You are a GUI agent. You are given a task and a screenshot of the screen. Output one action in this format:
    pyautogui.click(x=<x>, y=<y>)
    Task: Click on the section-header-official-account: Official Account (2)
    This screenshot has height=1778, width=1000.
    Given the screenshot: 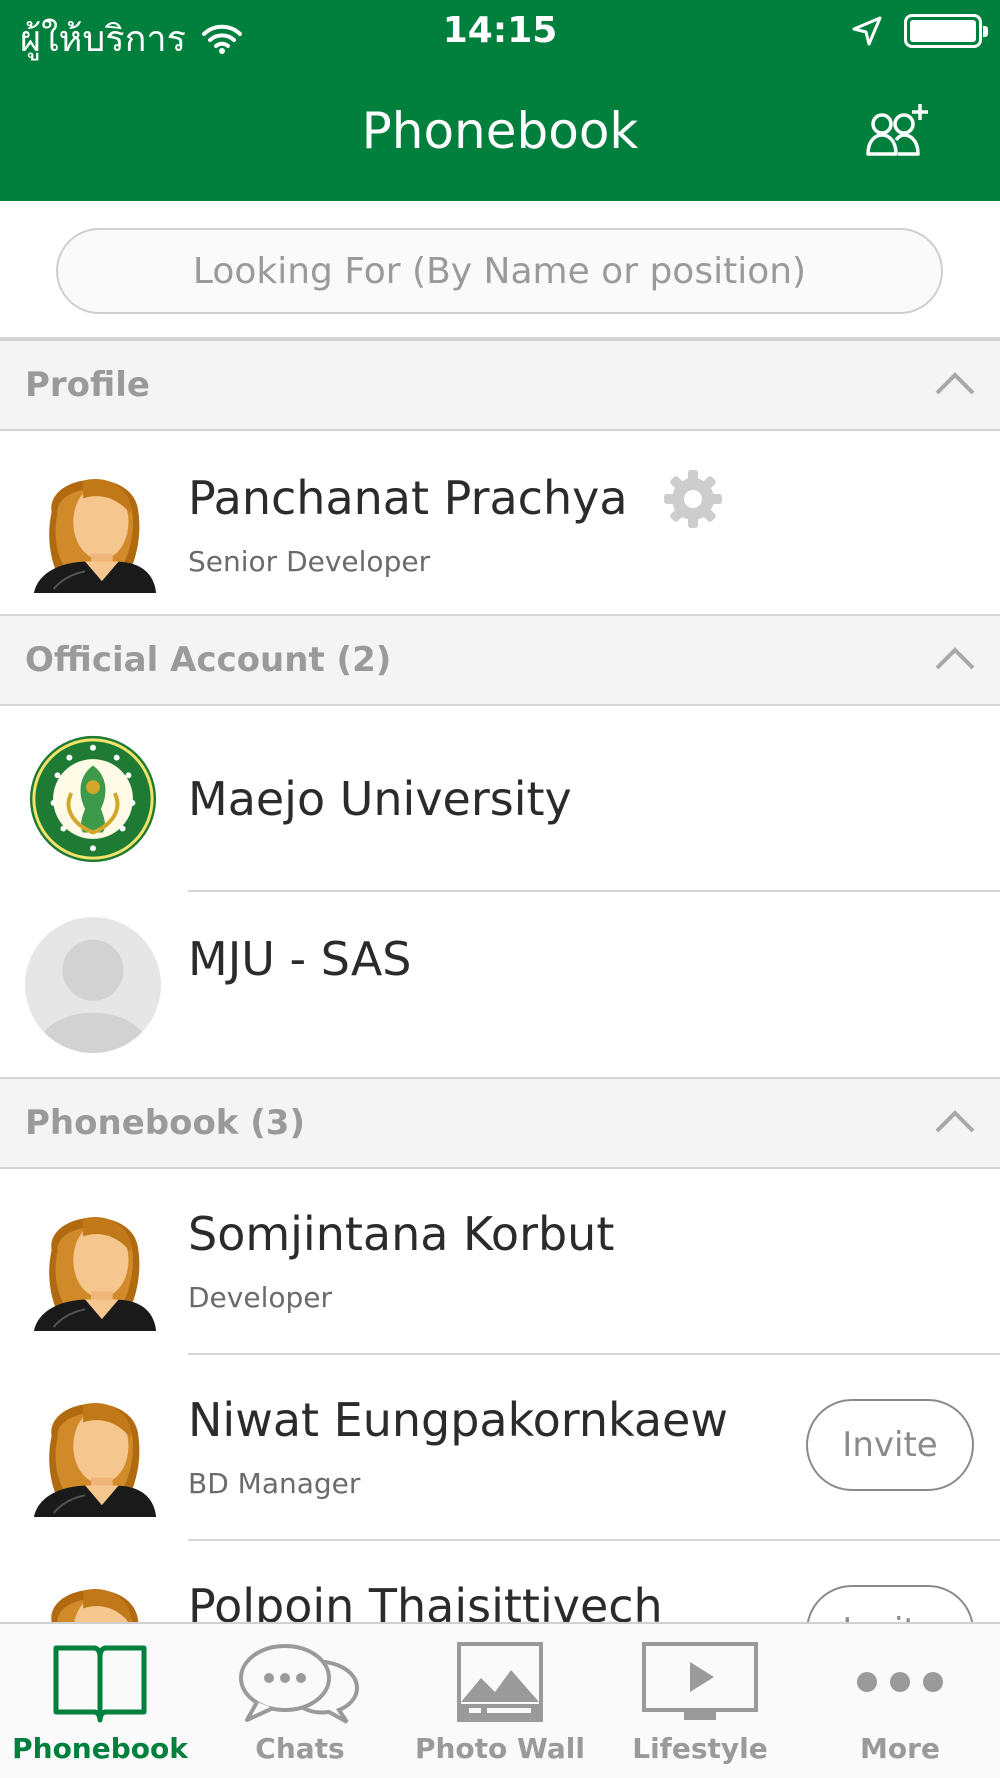 What is the action you would take?
    pyautogui.click(x=500, y=660)
    